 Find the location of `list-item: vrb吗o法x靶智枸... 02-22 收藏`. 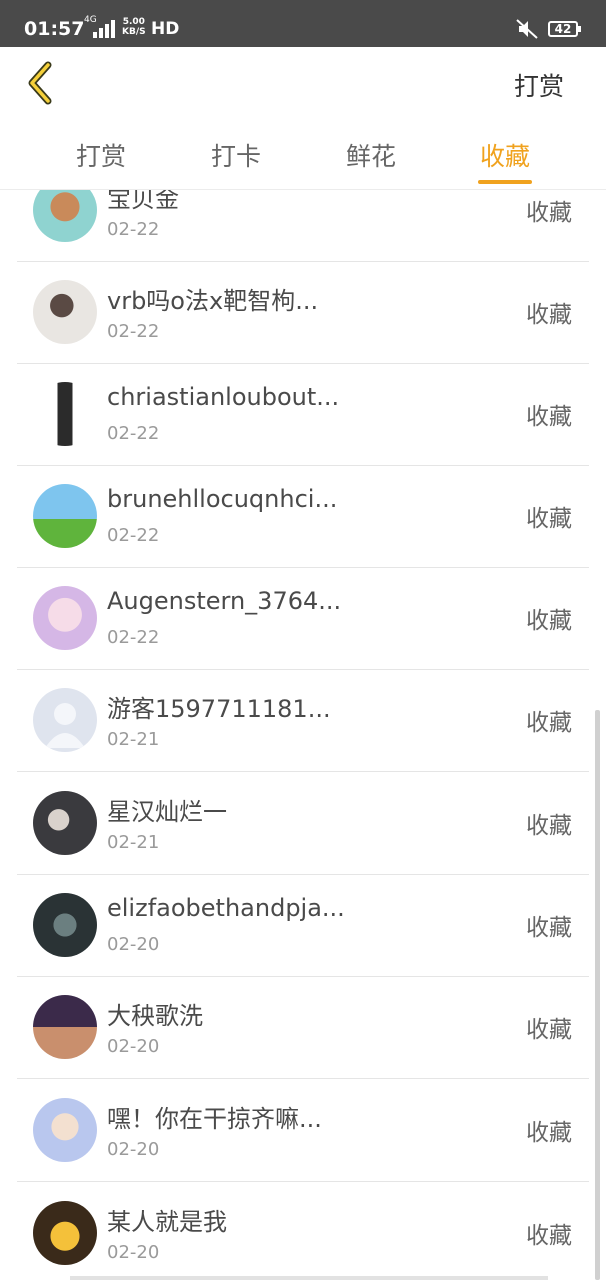

list-item: vrb吗o法x靶智枸... 02-22 收藏 is located at coordinates (303, 312).